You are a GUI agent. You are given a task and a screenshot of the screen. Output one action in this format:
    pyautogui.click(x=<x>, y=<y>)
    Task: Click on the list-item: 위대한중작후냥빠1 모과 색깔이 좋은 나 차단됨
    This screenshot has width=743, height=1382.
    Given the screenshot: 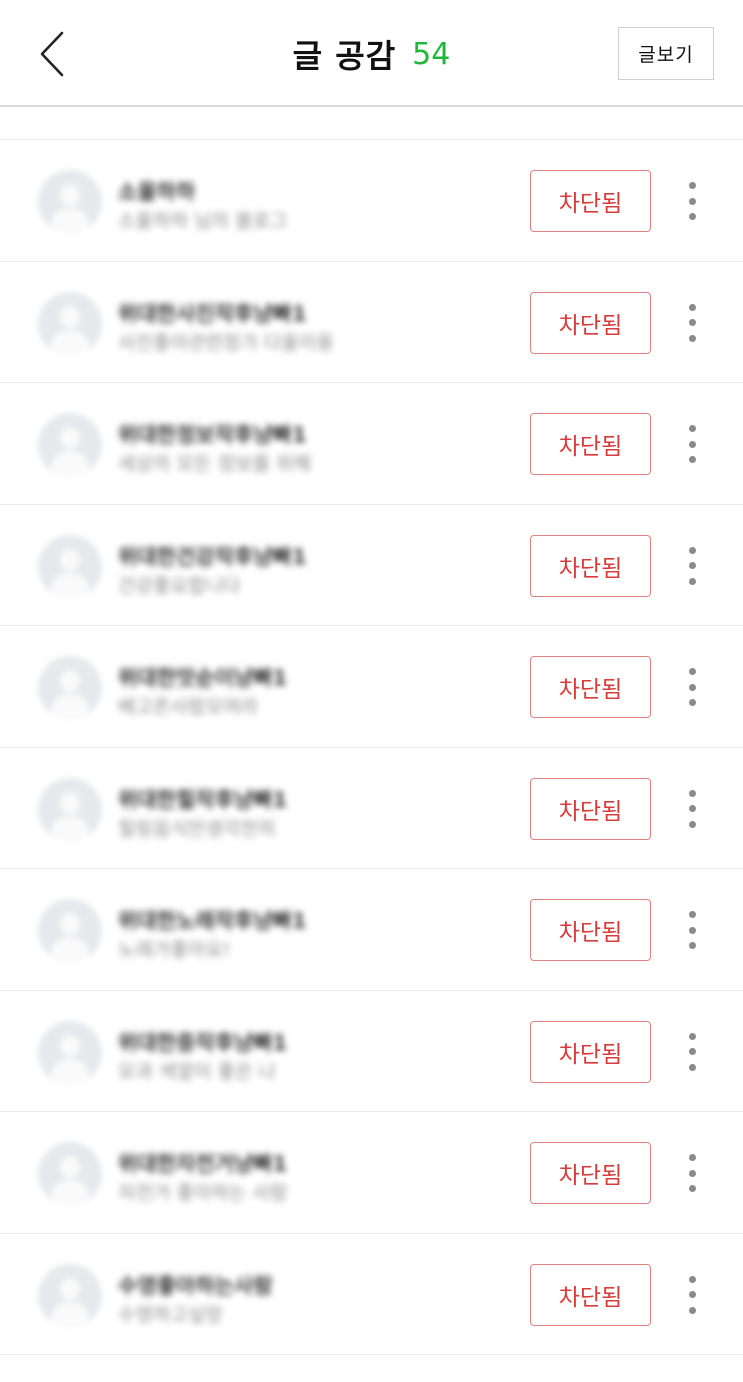 What is the action you would take?
    pyautogui.click(x=371, y=1051)
    